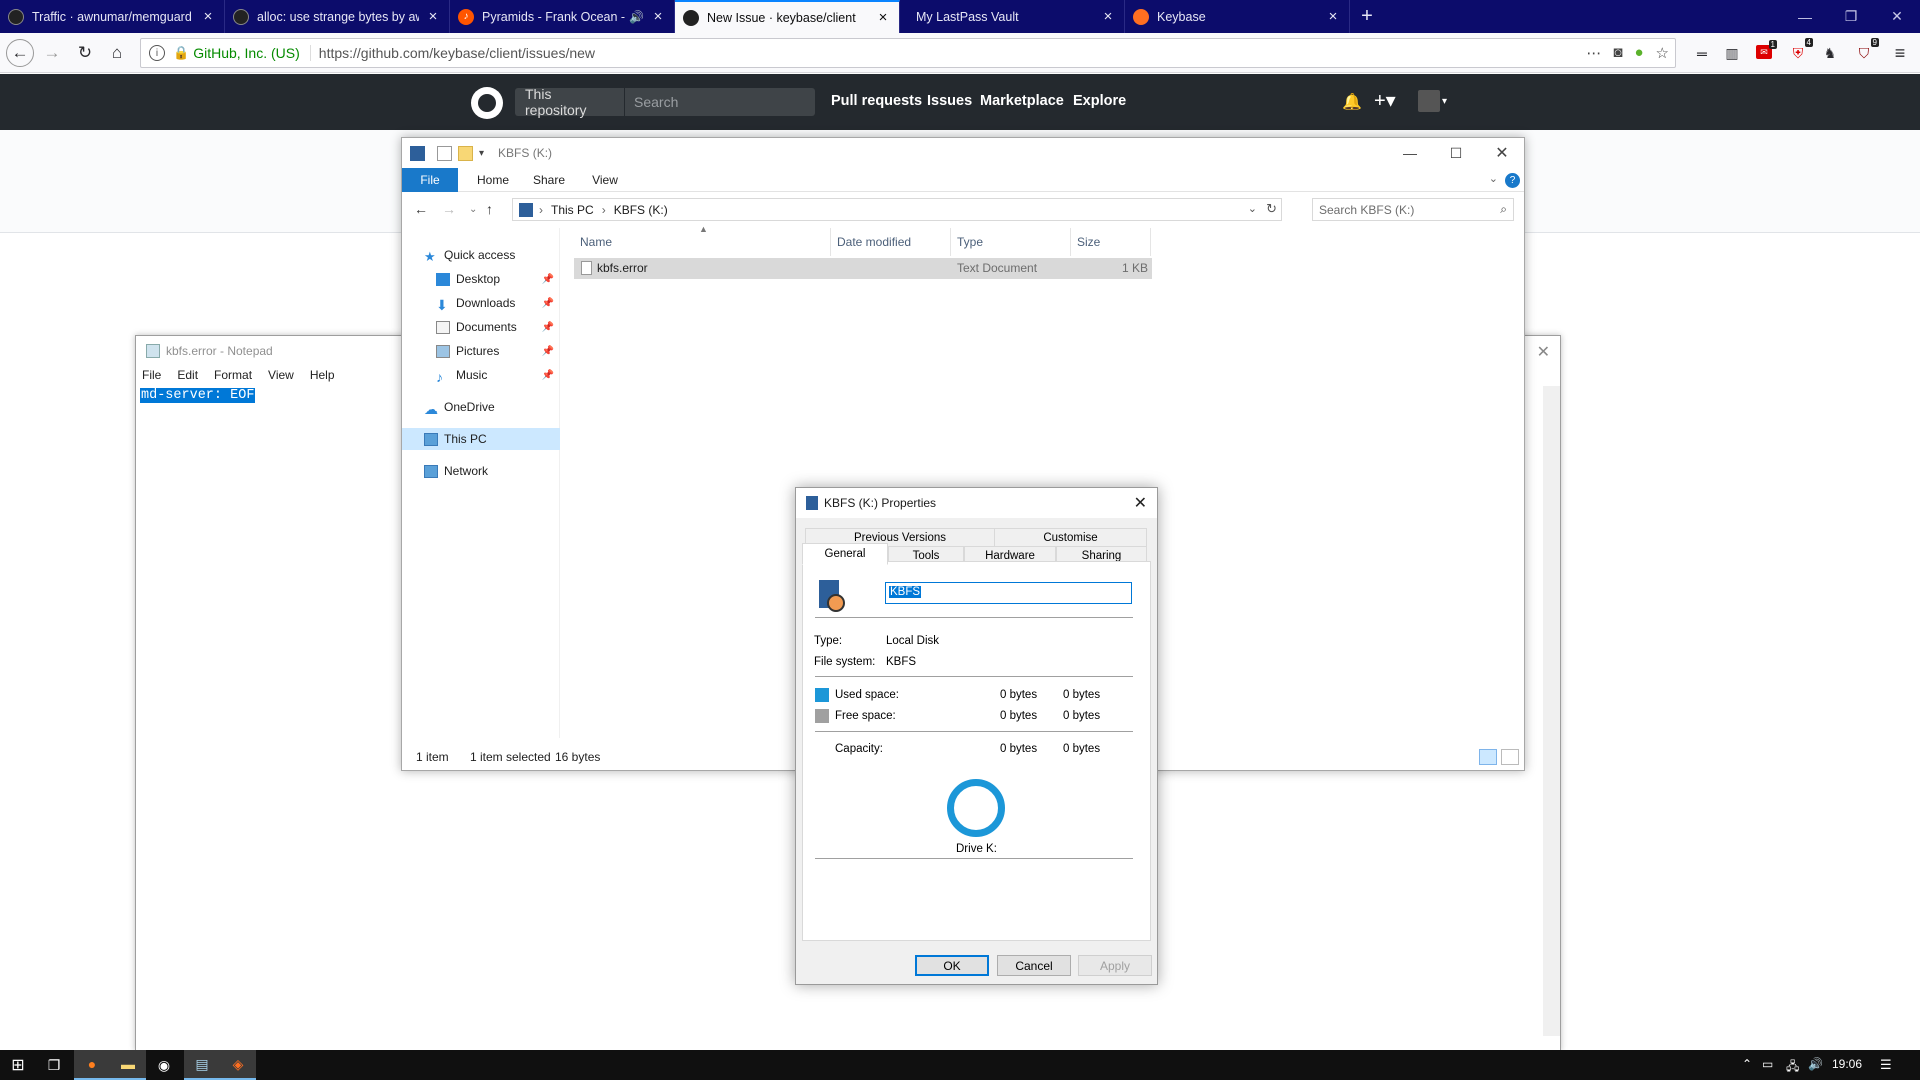 Image resolution: width=1920 pixels, height=1080 pixels. What do you see at coordinates (622, 268) in the screenshot?
I see `file-name: kbfs.error` at bounding box center [622, 268].